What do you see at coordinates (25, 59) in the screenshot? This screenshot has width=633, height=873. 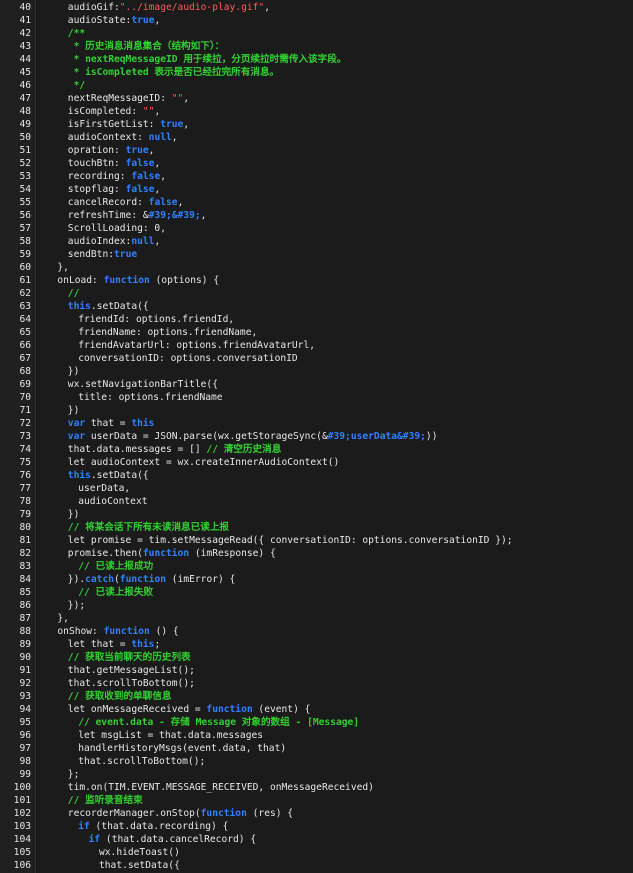 I see `line-number: 44` at bounding box center [25, 59].